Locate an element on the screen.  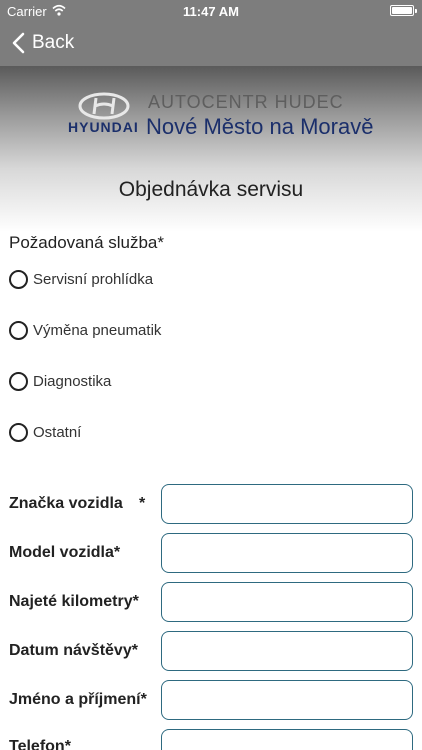
brand-input is located at coordinates (287, 504).